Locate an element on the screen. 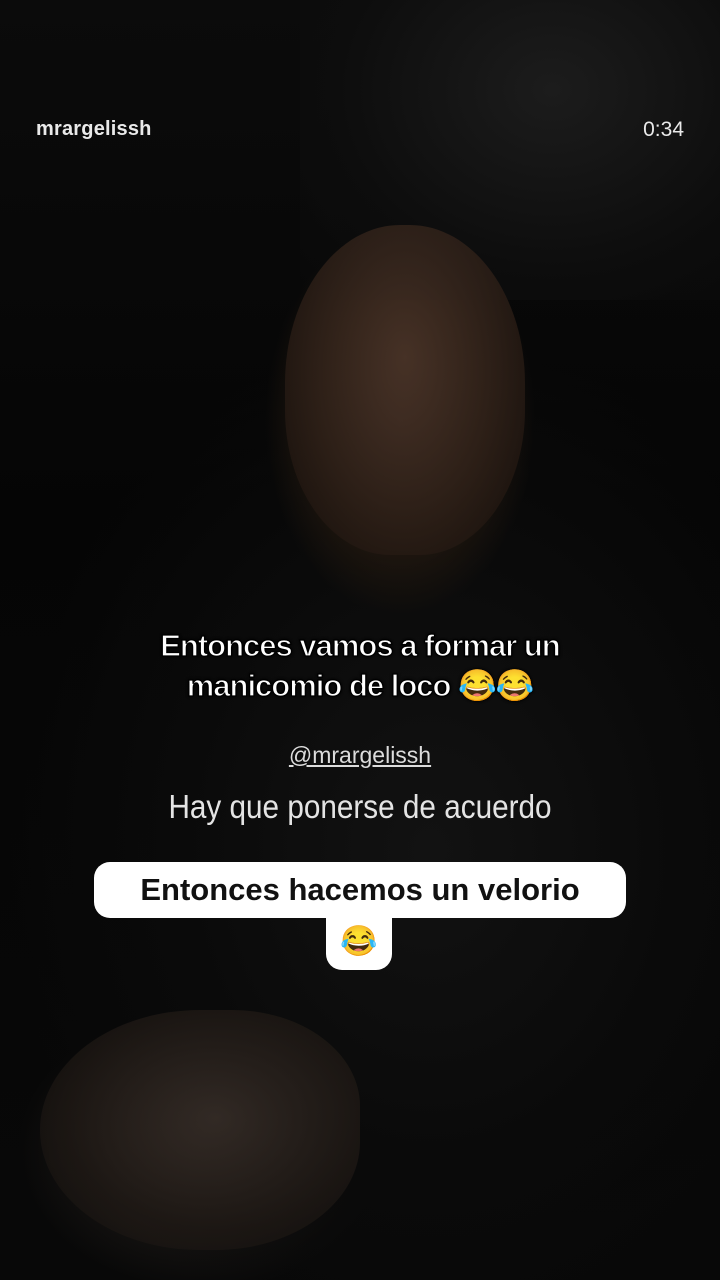 The height and width of the screenshot is (1280, 720). speech-bubble-text: Entonces hacemos un velorio is located at coordinates (360, 889).